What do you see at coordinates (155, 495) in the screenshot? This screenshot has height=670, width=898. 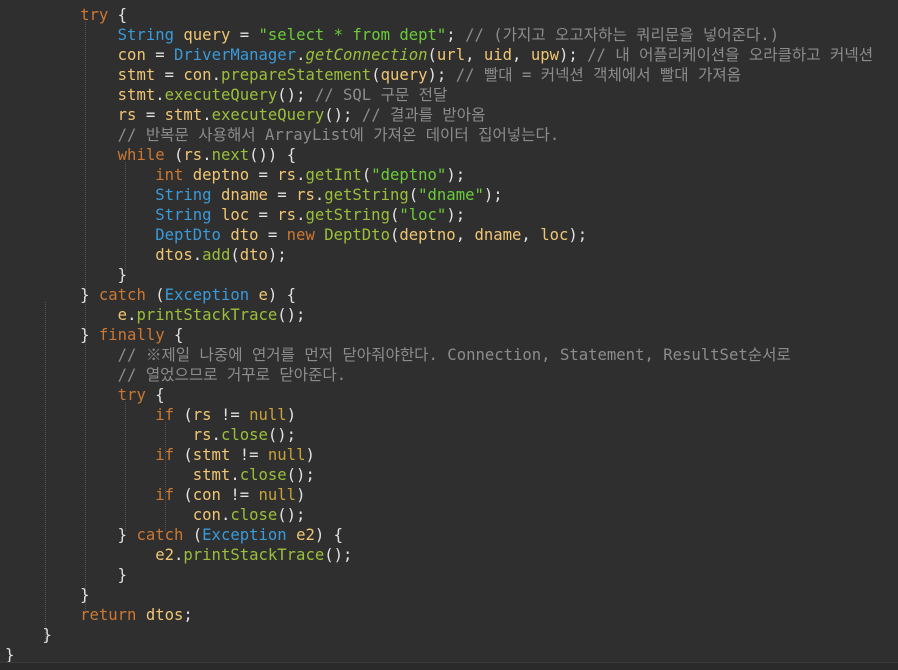 I see `code-line: if (con != null)` at bounding box center [155, 495].